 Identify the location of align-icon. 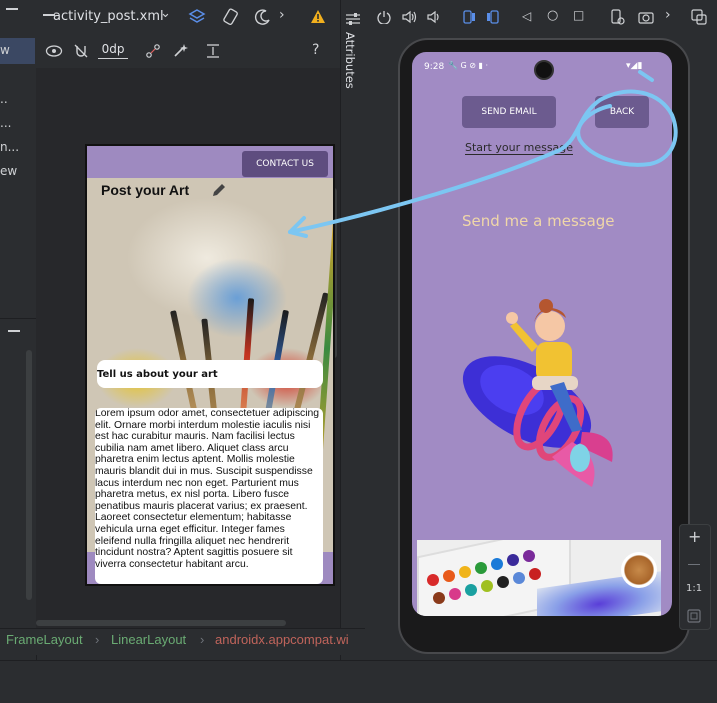
(213, 51).